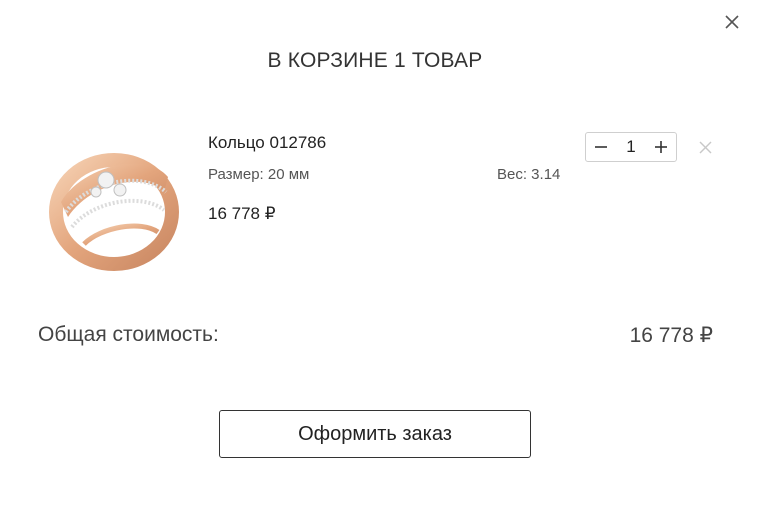  I want to click on product-size: Размер: 20 мм, so click(259, 174).